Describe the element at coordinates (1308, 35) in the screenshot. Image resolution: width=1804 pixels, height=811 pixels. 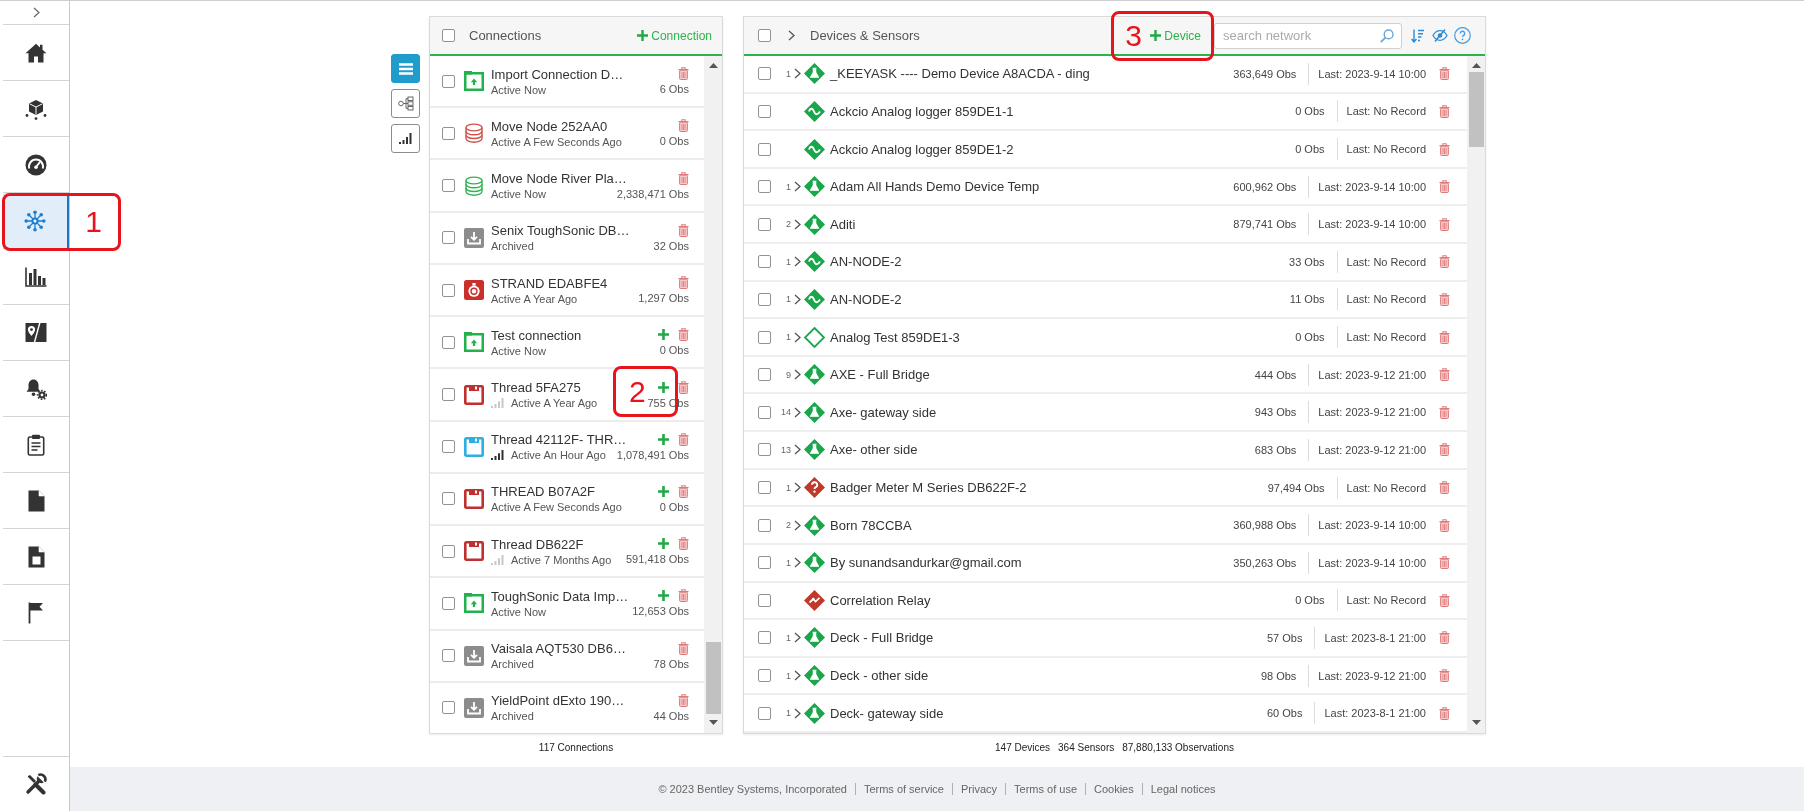
I see `search-field: search network` at that location.